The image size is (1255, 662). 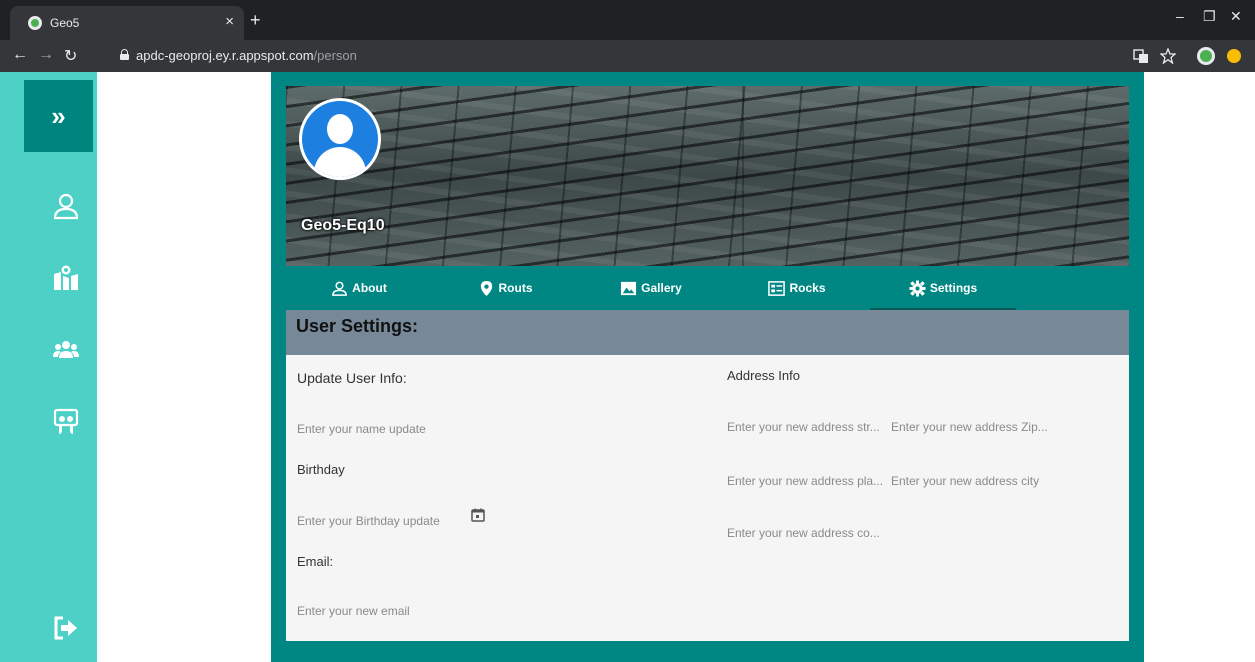 I want to click on birthday-input: Enter your Birthday update, so click(x=368, y=521).